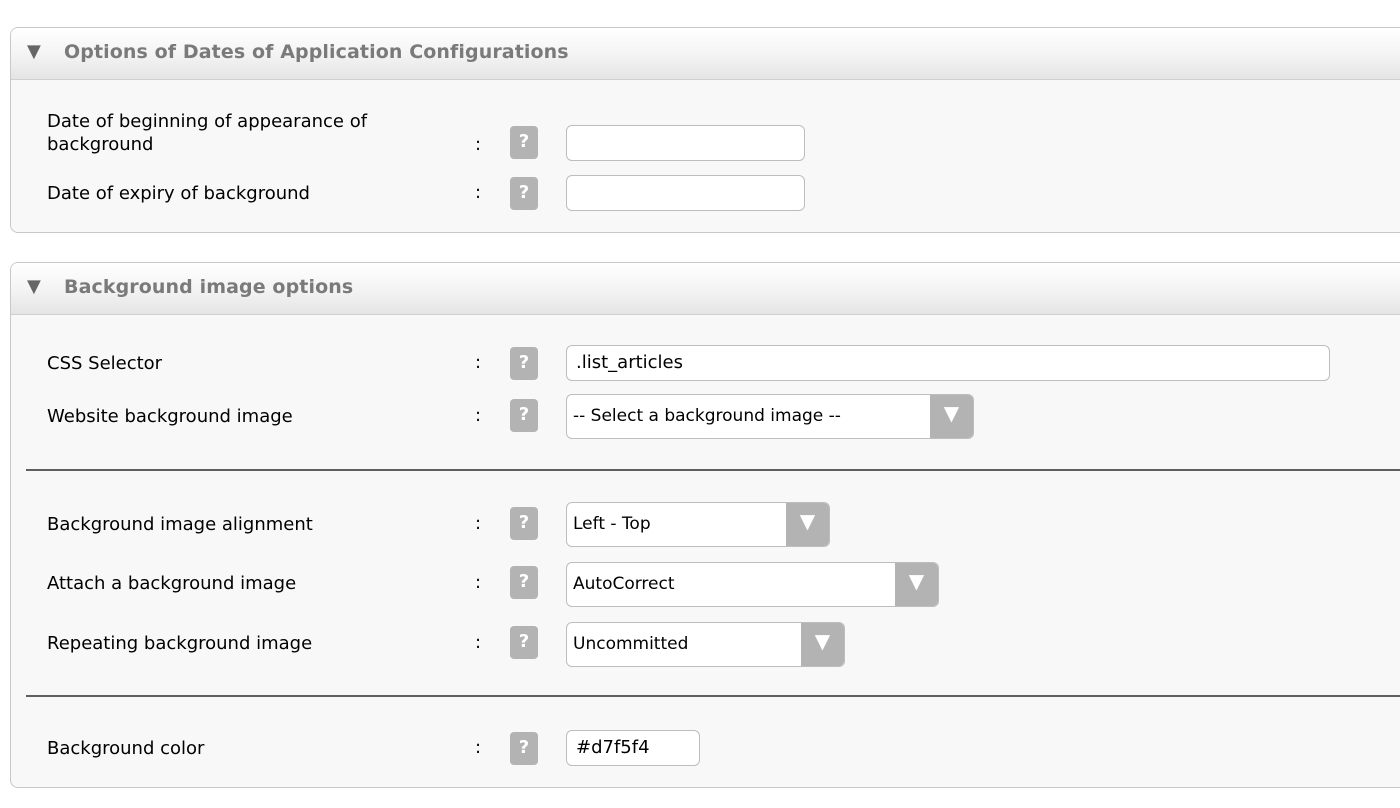  What do you see at coordinates (705, 289) in the screenshot?
I see `background-panel-header: ▼ Background image options` at bounding box center [705, 289].